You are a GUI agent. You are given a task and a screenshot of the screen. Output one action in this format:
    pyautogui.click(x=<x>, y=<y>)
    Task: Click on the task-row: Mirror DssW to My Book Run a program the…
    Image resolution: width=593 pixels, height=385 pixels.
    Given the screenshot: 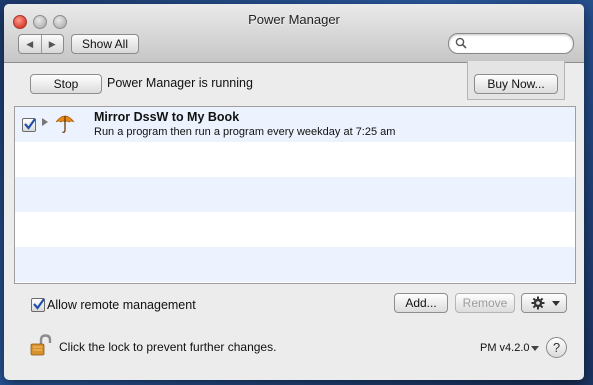 What is the action you would take?
    pyautogui.click(x=295, y=124)
    